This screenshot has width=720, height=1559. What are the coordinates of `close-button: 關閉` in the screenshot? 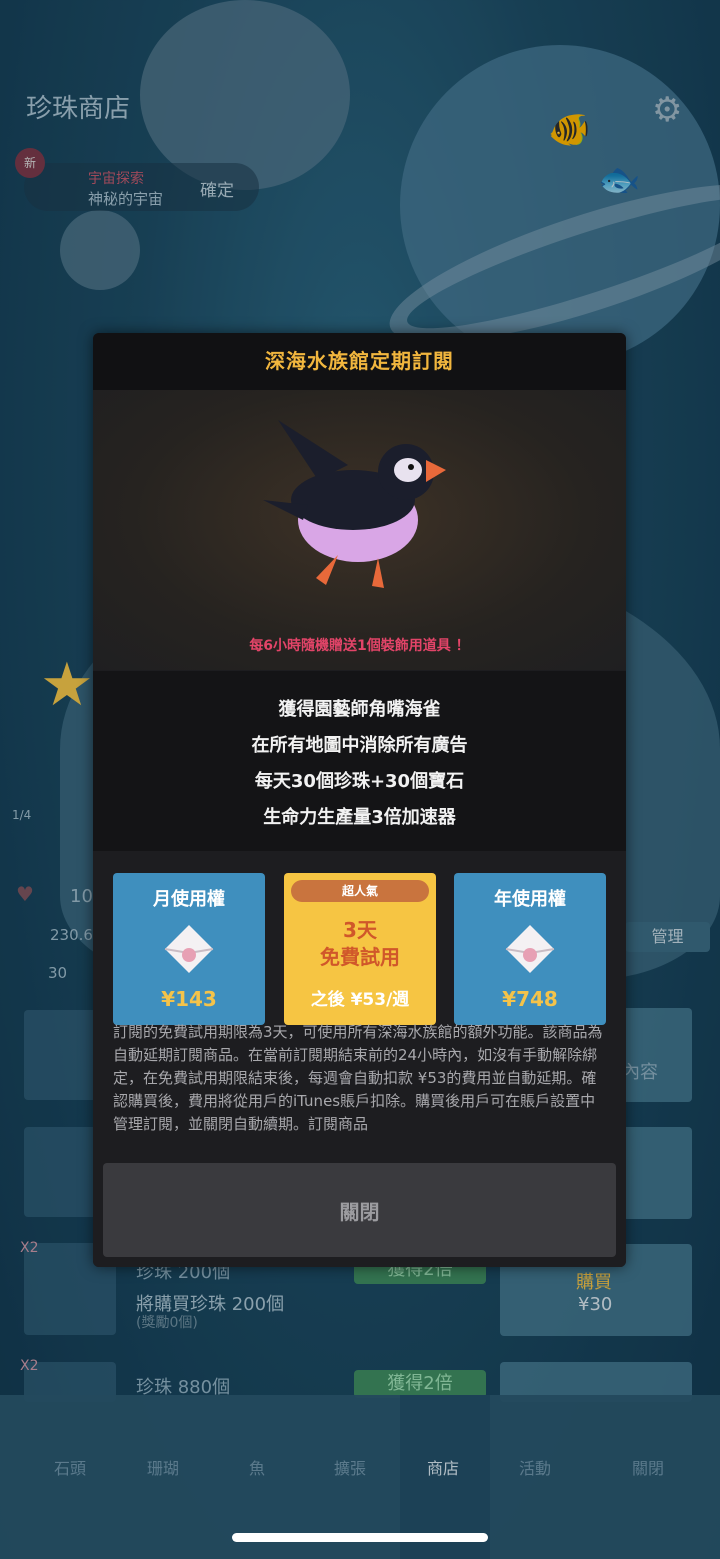 It's located at (359, 1210).